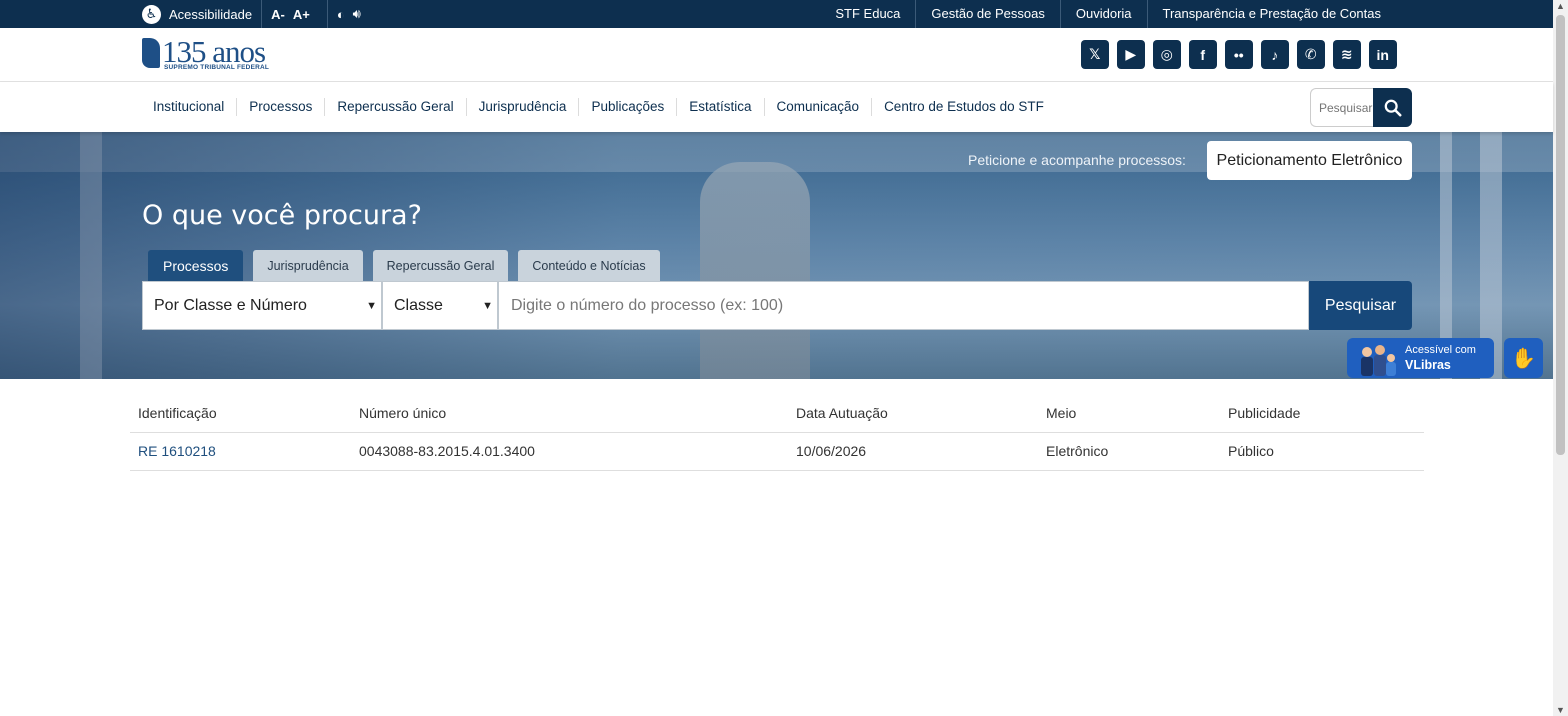 The height and width of the screenshot is (716, 1568). Describe the element at coordinates (278, 14) in the screenshot. I see `font-decrease-button: A-` at that location.